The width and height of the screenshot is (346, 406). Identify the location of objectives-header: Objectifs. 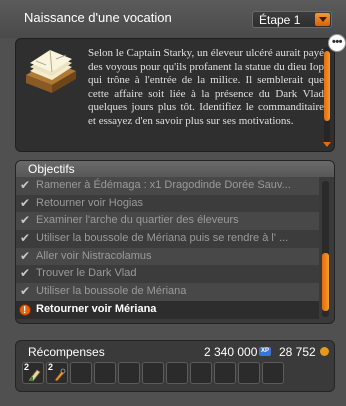
(175, 169).